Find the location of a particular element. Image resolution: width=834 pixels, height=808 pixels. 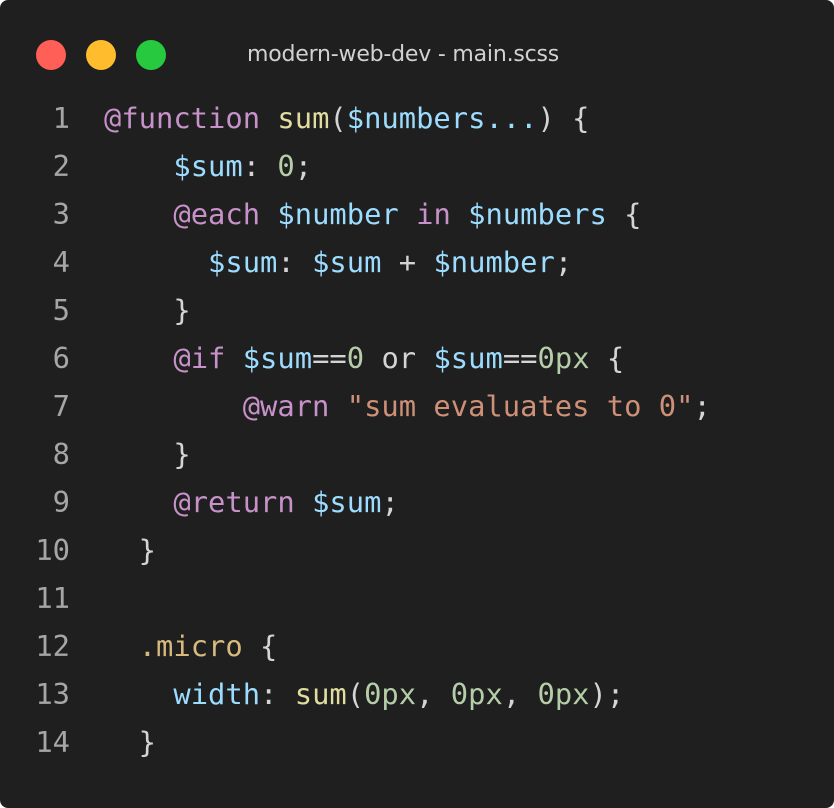

code-line: 12 .micro { is located at coordinates (417, 646).